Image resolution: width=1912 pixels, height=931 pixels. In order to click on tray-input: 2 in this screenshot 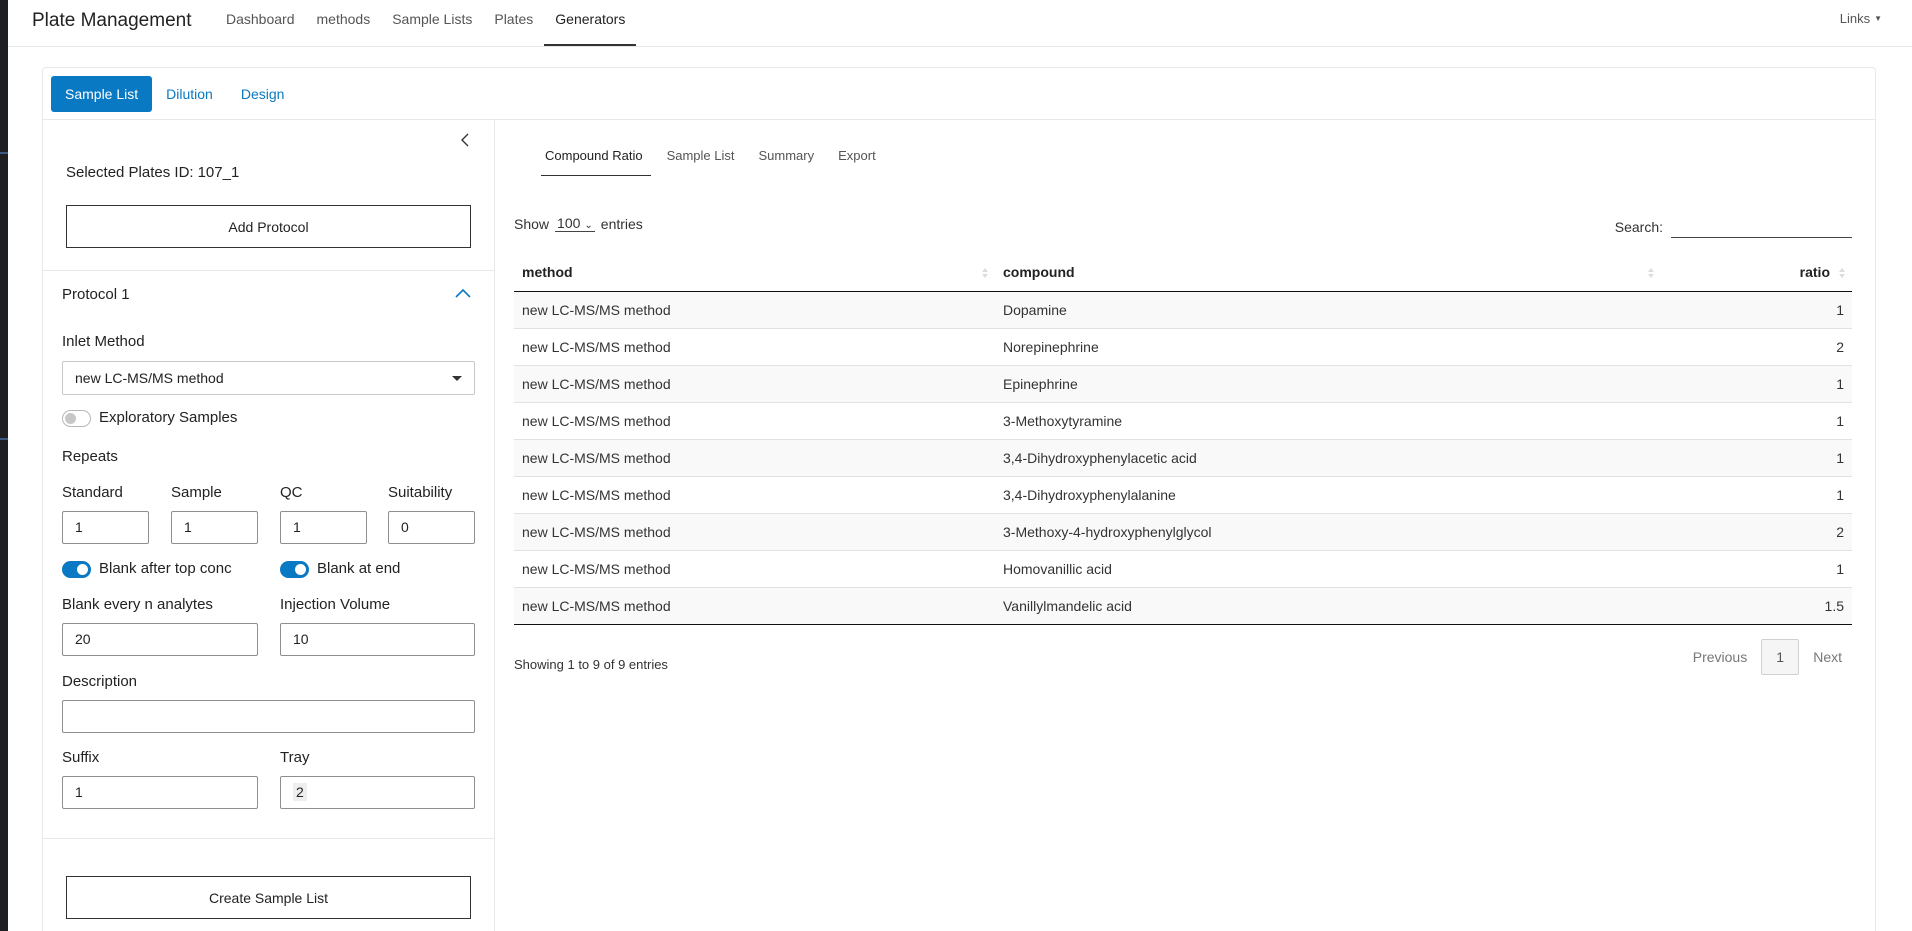, I will do `click(377, 792)`.